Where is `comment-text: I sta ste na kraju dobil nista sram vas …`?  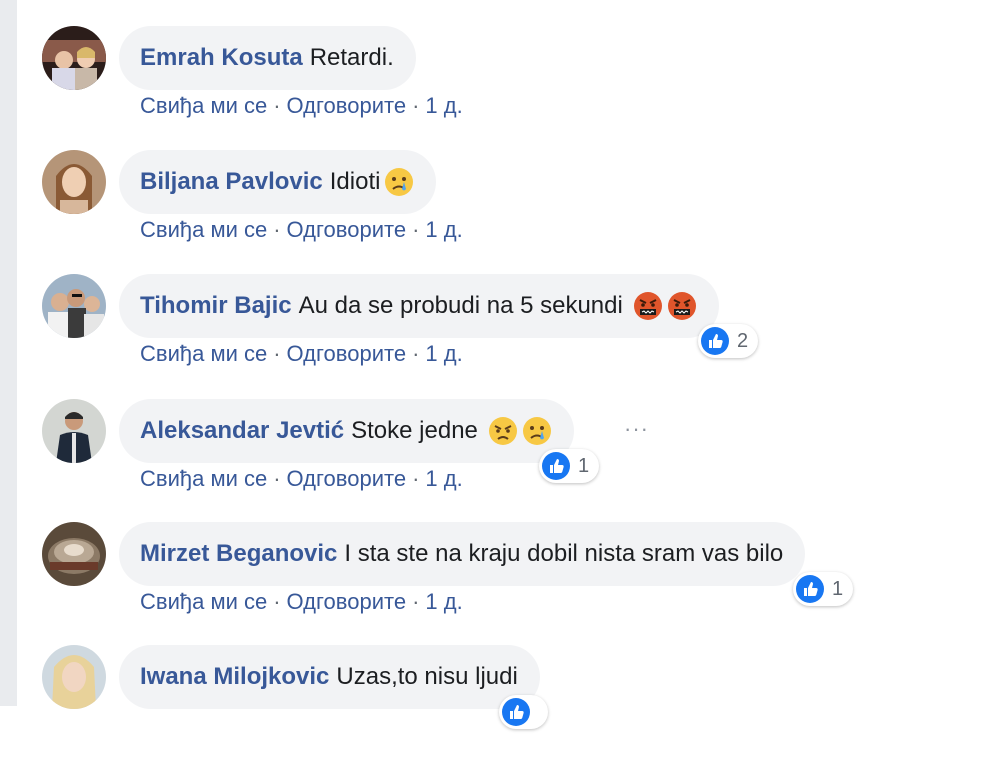 comment-text: I sta ste na kraju dobil nista sram vas … is located at coordinates (564, 553).